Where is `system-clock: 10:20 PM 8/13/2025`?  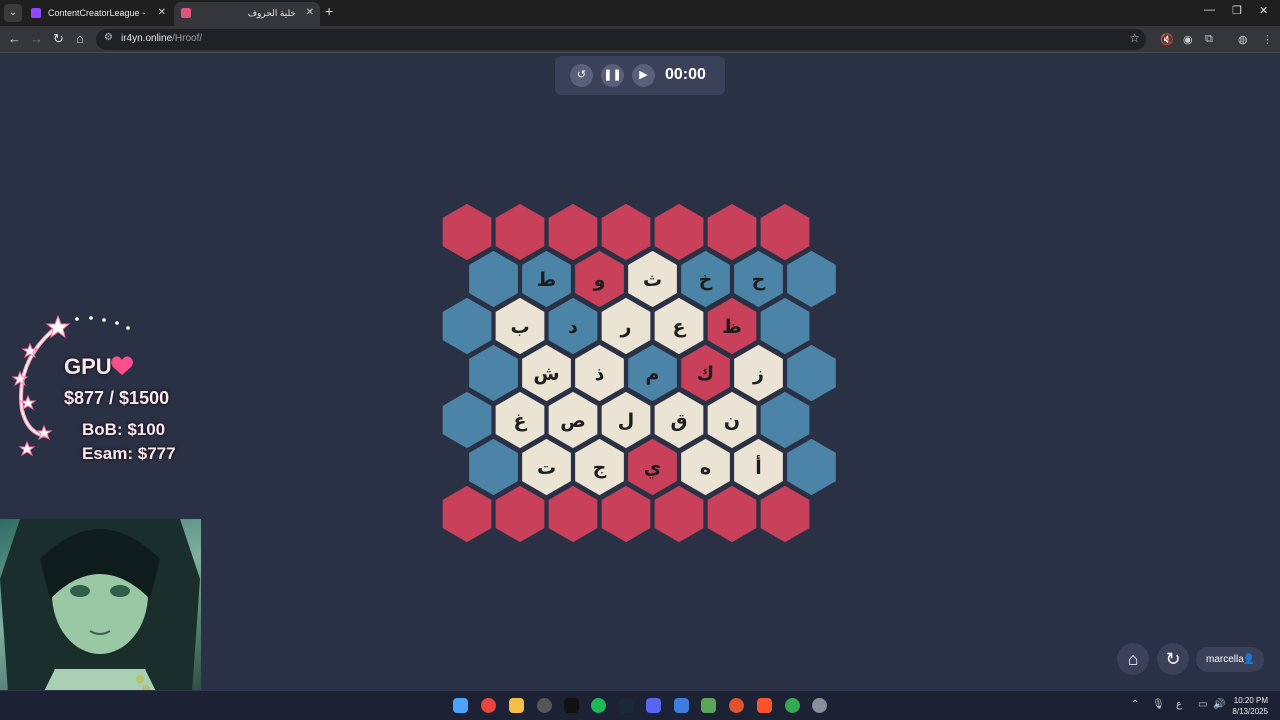
system-clock: 10:20 PM 8/13/2025 is located at coordinates (1250, 706).